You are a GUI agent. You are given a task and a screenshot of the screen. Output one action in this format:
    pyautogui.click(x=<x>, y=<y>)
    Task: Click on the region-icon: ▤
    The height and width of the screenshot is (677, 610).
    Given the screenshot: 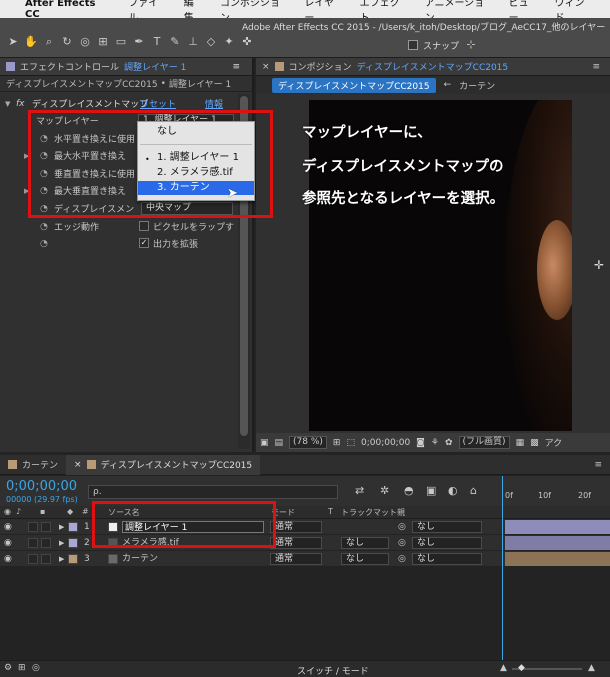 What is the action you would take?
    pyautogui.click(x=279, y=443)
    